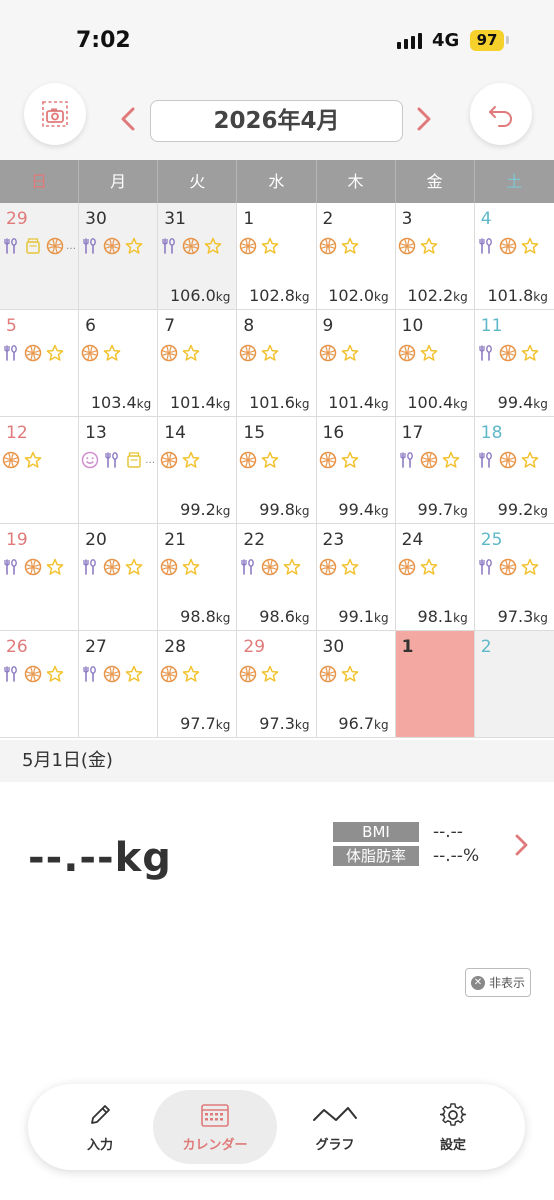  Describe the element at coordinates (424, 122) in the screenshot. I see `next-month-button` at that location.